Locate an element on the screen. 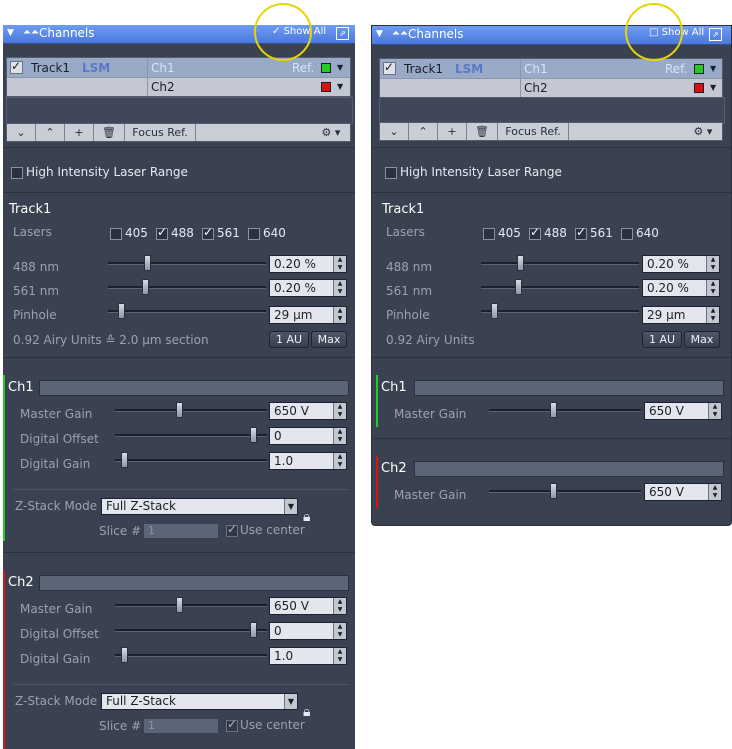 The height and width of the screenshot is (749, 732). ch1-digital-offset-spinbox: 0 ▲ ▼ is located at coordinates (308, 436).